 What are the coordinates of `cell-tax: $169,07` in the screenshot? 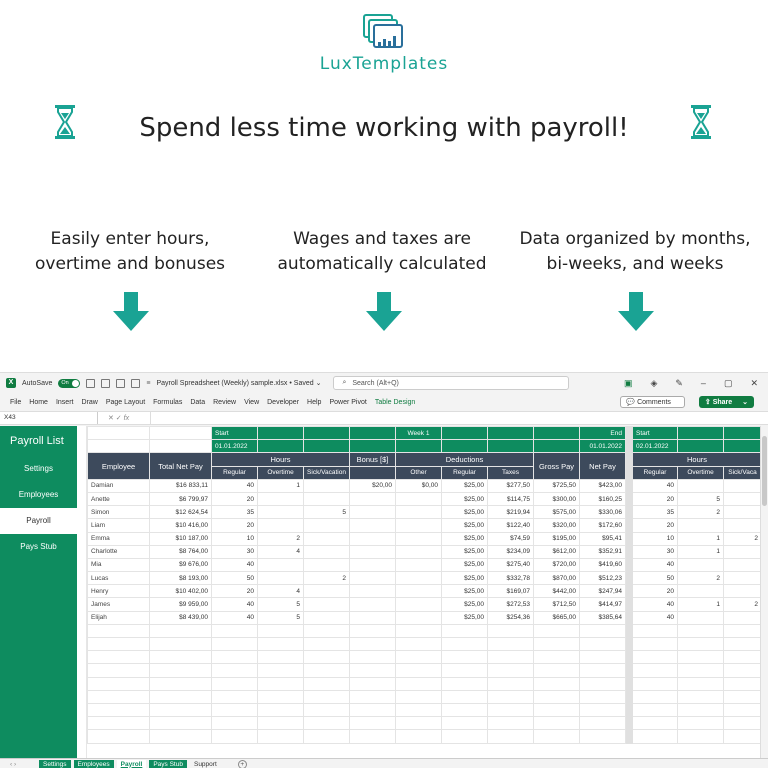 It's located at (510, 591).